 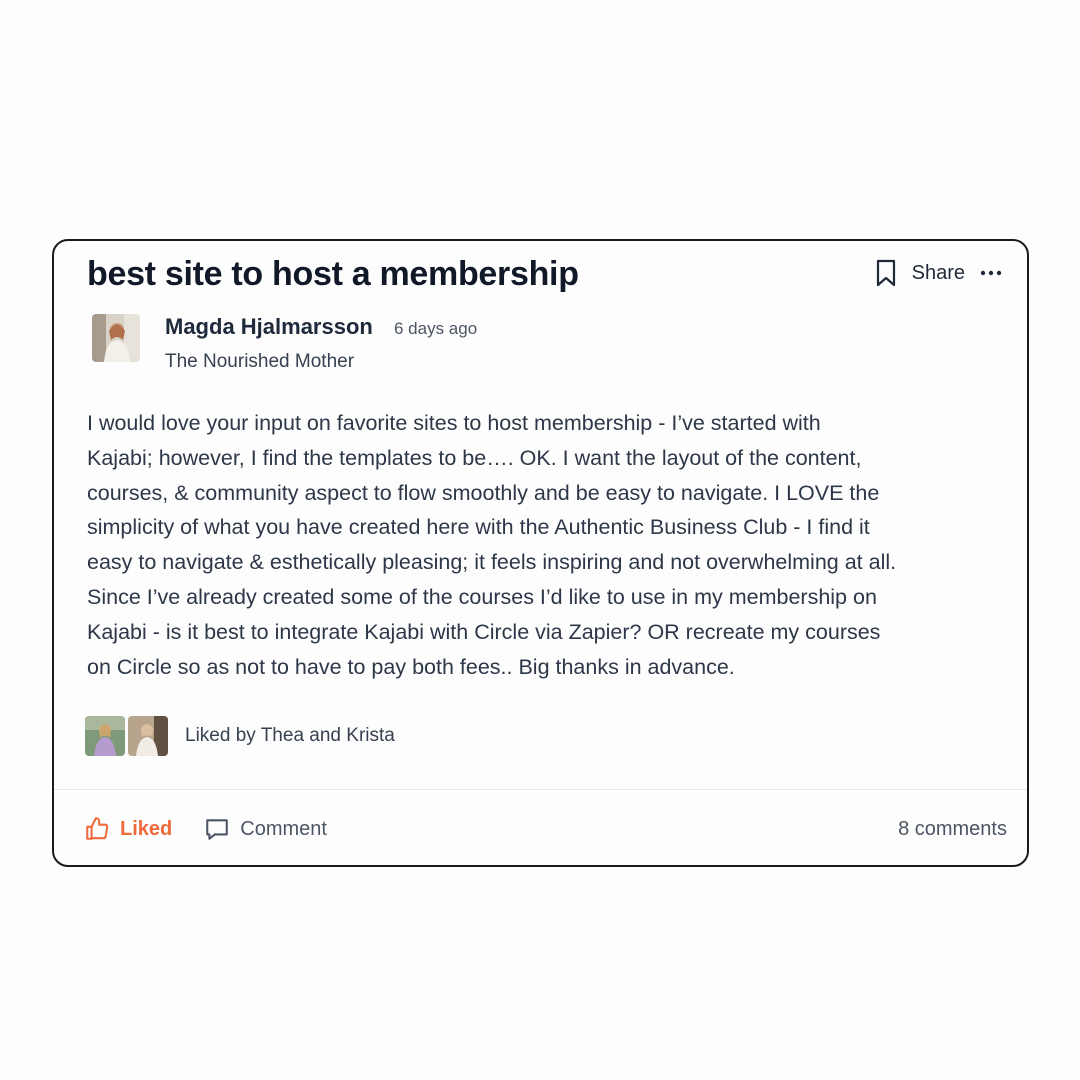 What do you see at coordinates (952, 829) in the screenshot?
I see `comment-count: 8 comments` at bounding box center [952, 829].